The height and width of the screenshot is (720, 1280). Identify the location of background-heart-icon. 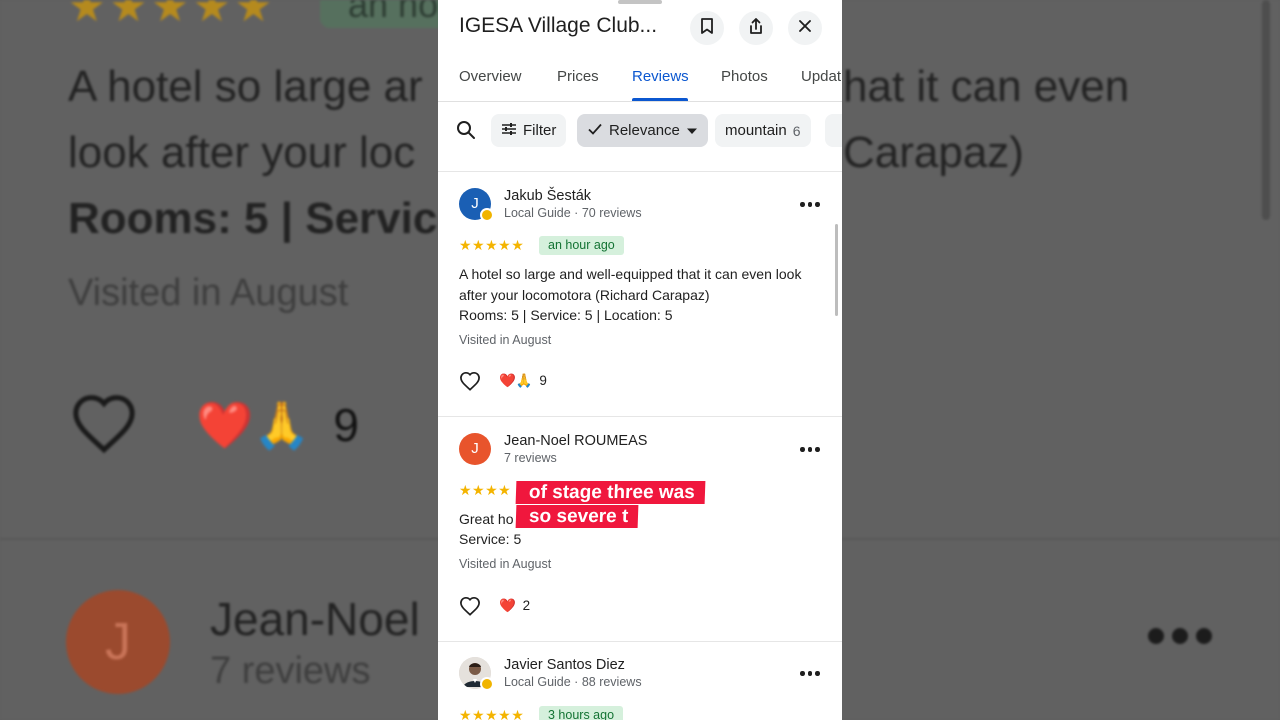
(104, 425).